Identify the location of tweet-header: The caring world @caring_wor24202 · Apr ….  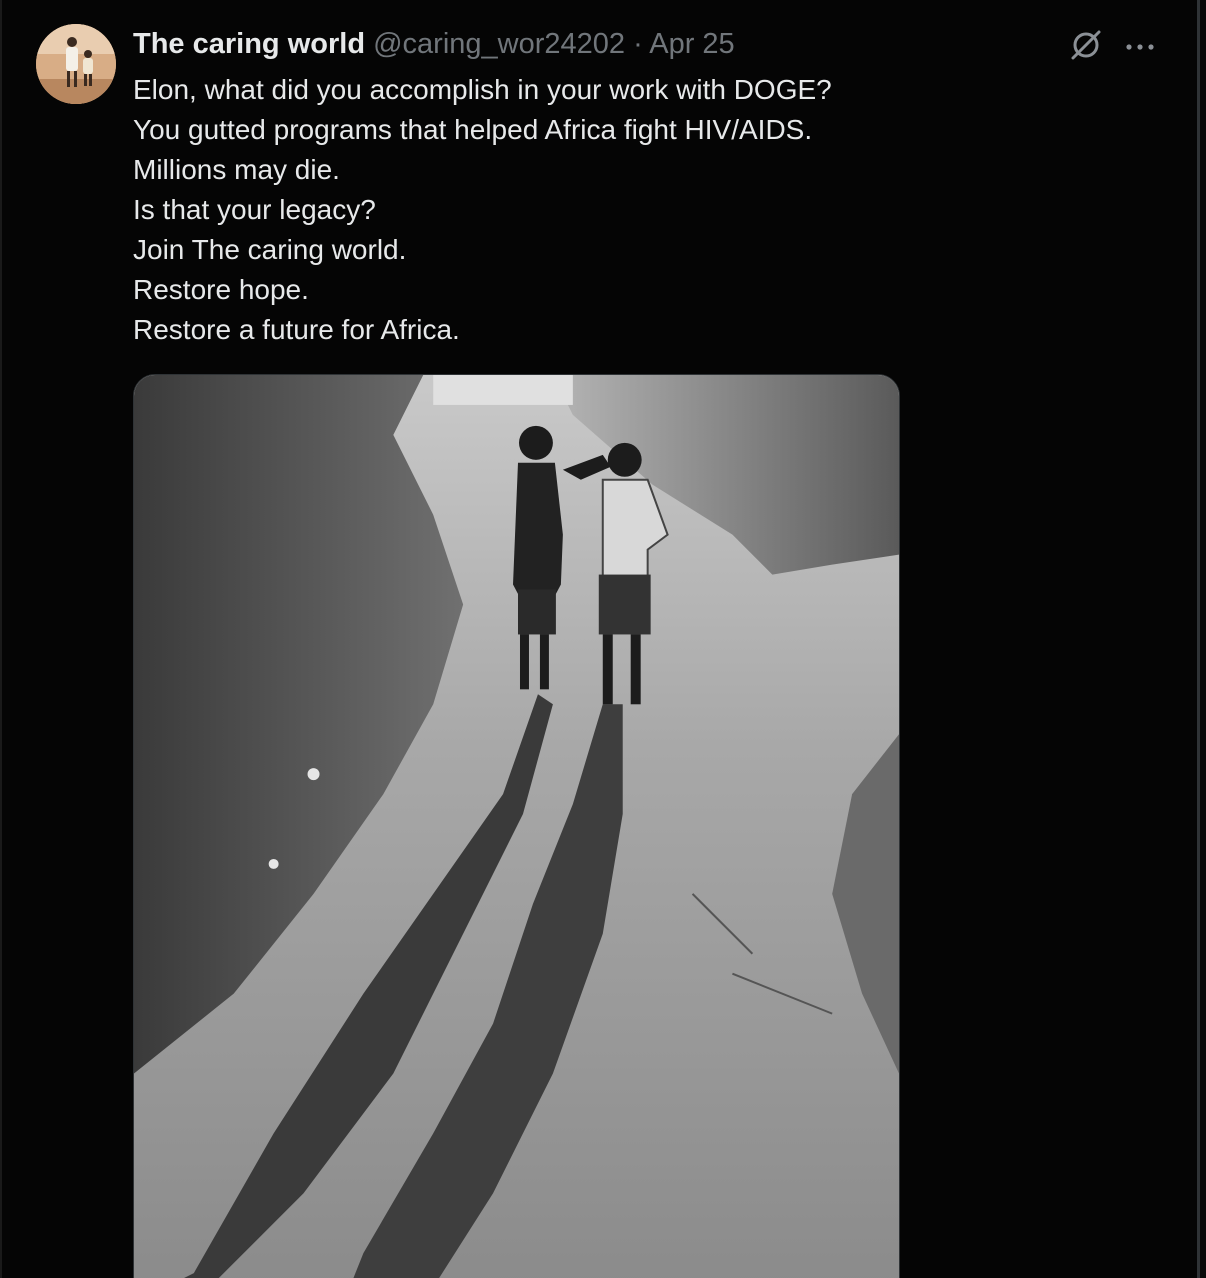
(434, 44).